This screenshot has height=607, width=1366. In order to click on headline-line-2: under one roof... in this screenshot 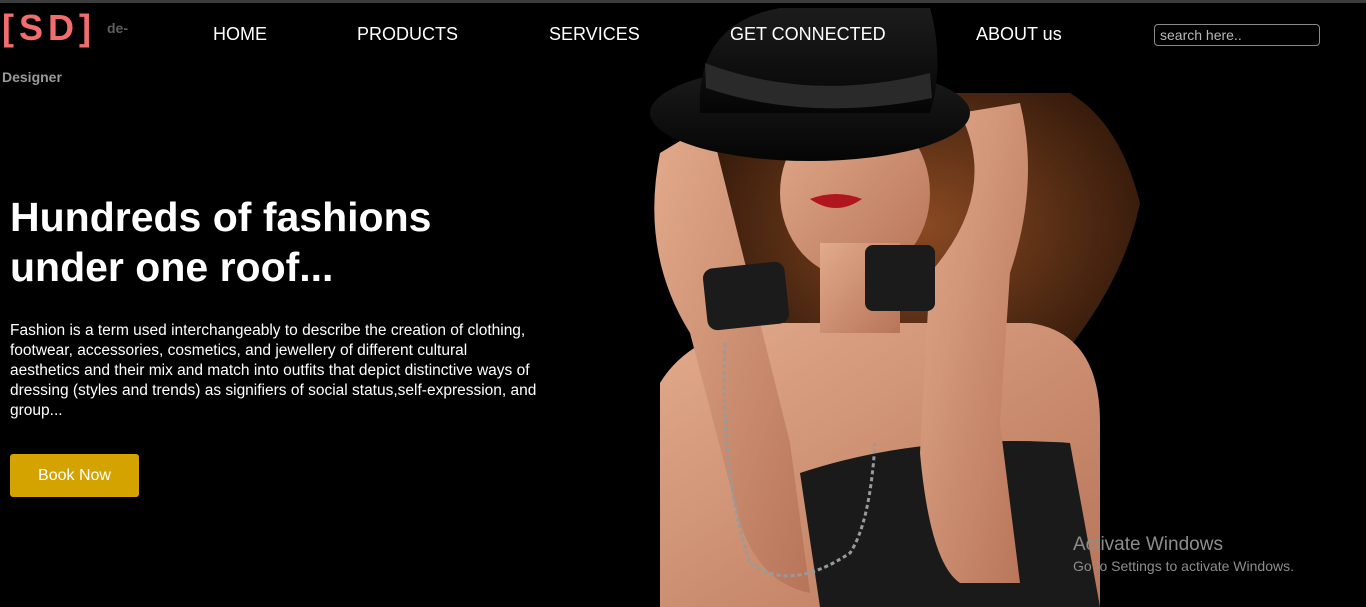, I will do `click(172, 267)`.